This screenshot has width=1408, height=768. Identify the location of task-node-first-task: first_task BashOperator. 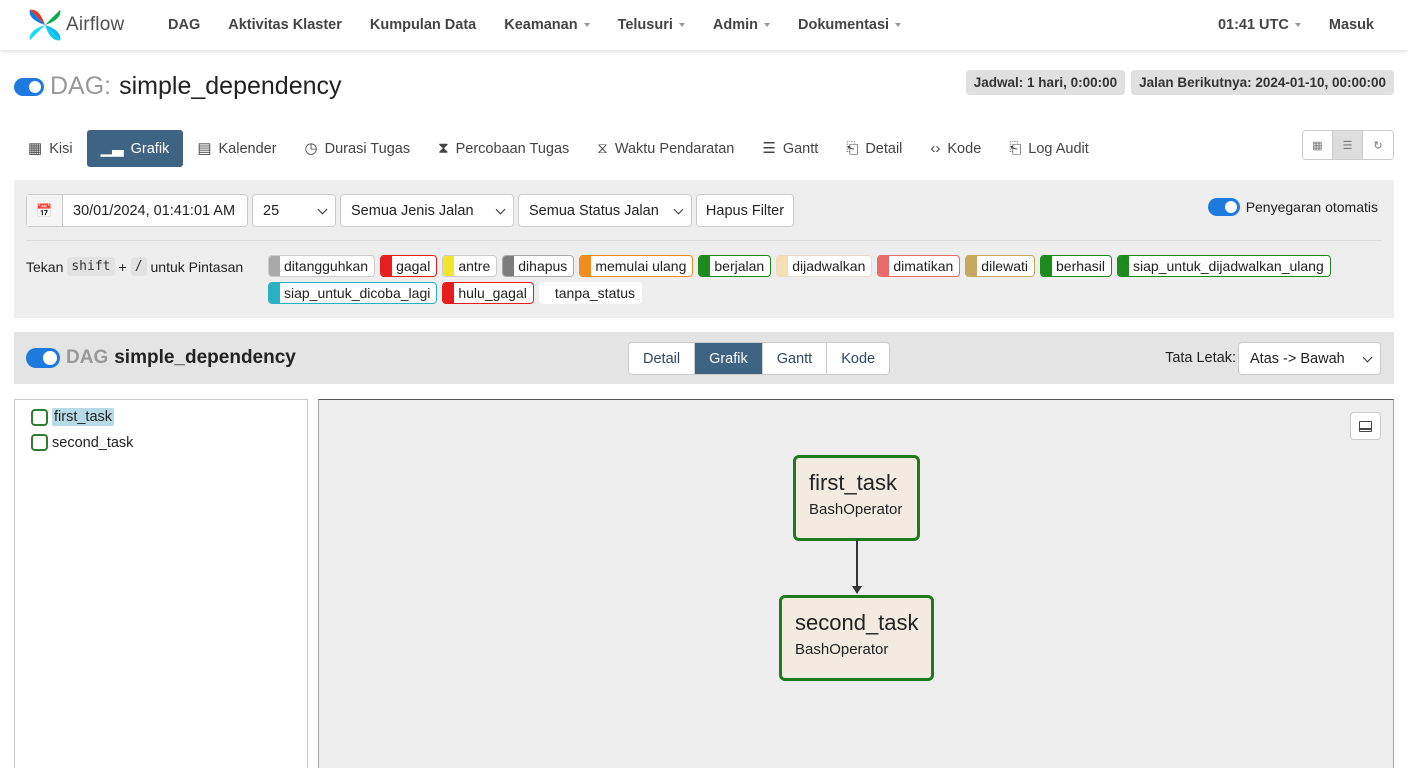
(856, 498).